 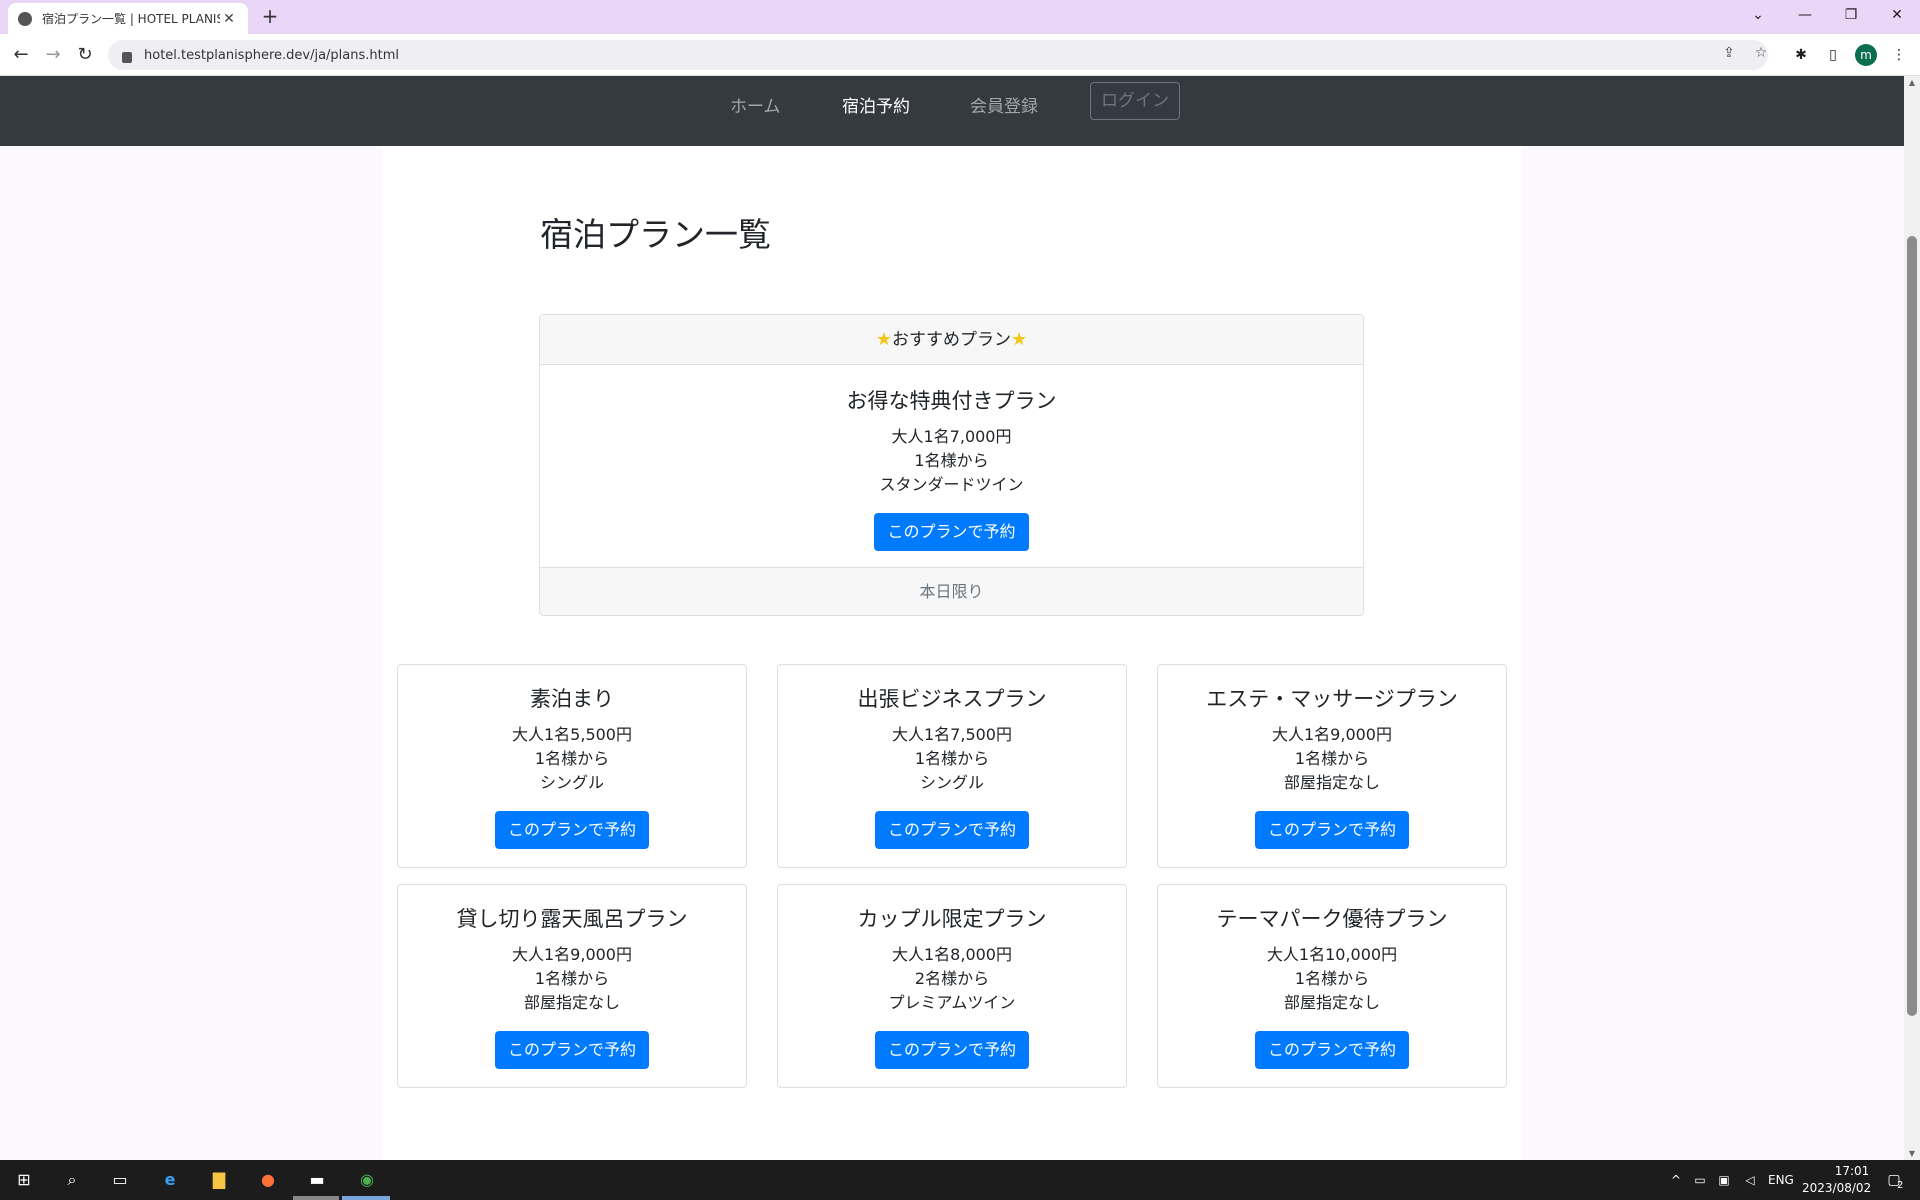 What do you see at coordinates (1781, 1180) in the screenshot?
I see `language-indicator: ENG` at bounding box center [1781, 1180].